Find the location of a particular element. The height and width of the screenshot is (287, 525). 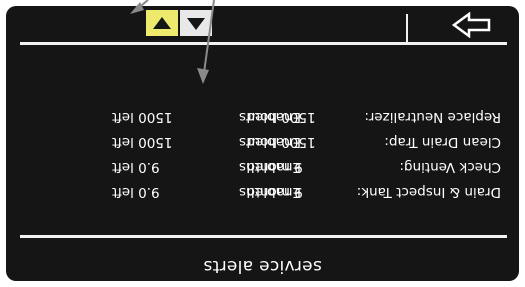

alert-row: Check Venting: Enabled 9 months 9.0 left is located at coordinates (262, 167).